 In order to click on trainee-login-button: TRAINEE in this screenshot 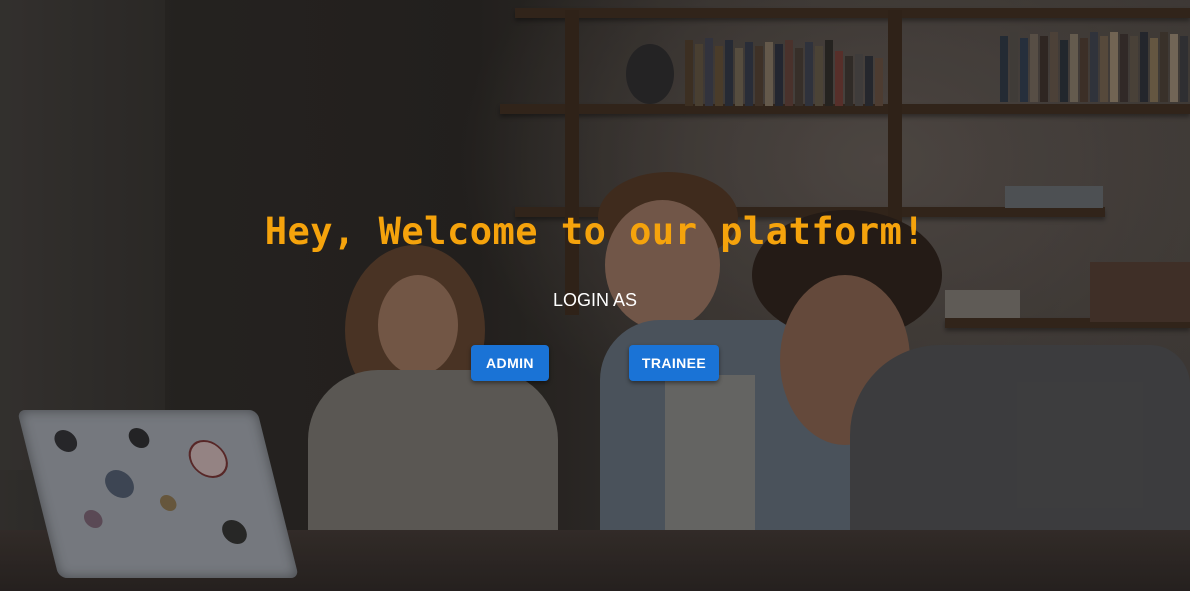, I will do `click(674, 363)`.